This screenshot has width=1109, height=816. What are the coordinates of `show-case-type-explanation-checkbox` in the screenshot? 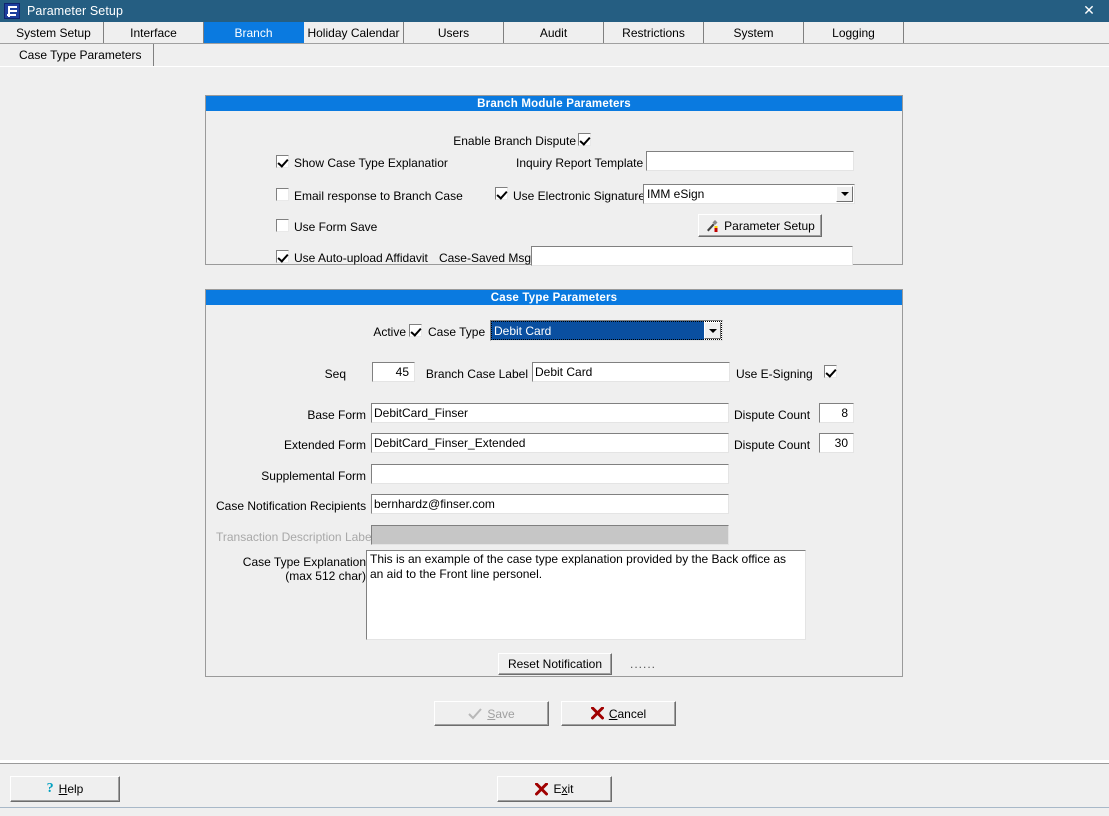 It's located at (282, 161).